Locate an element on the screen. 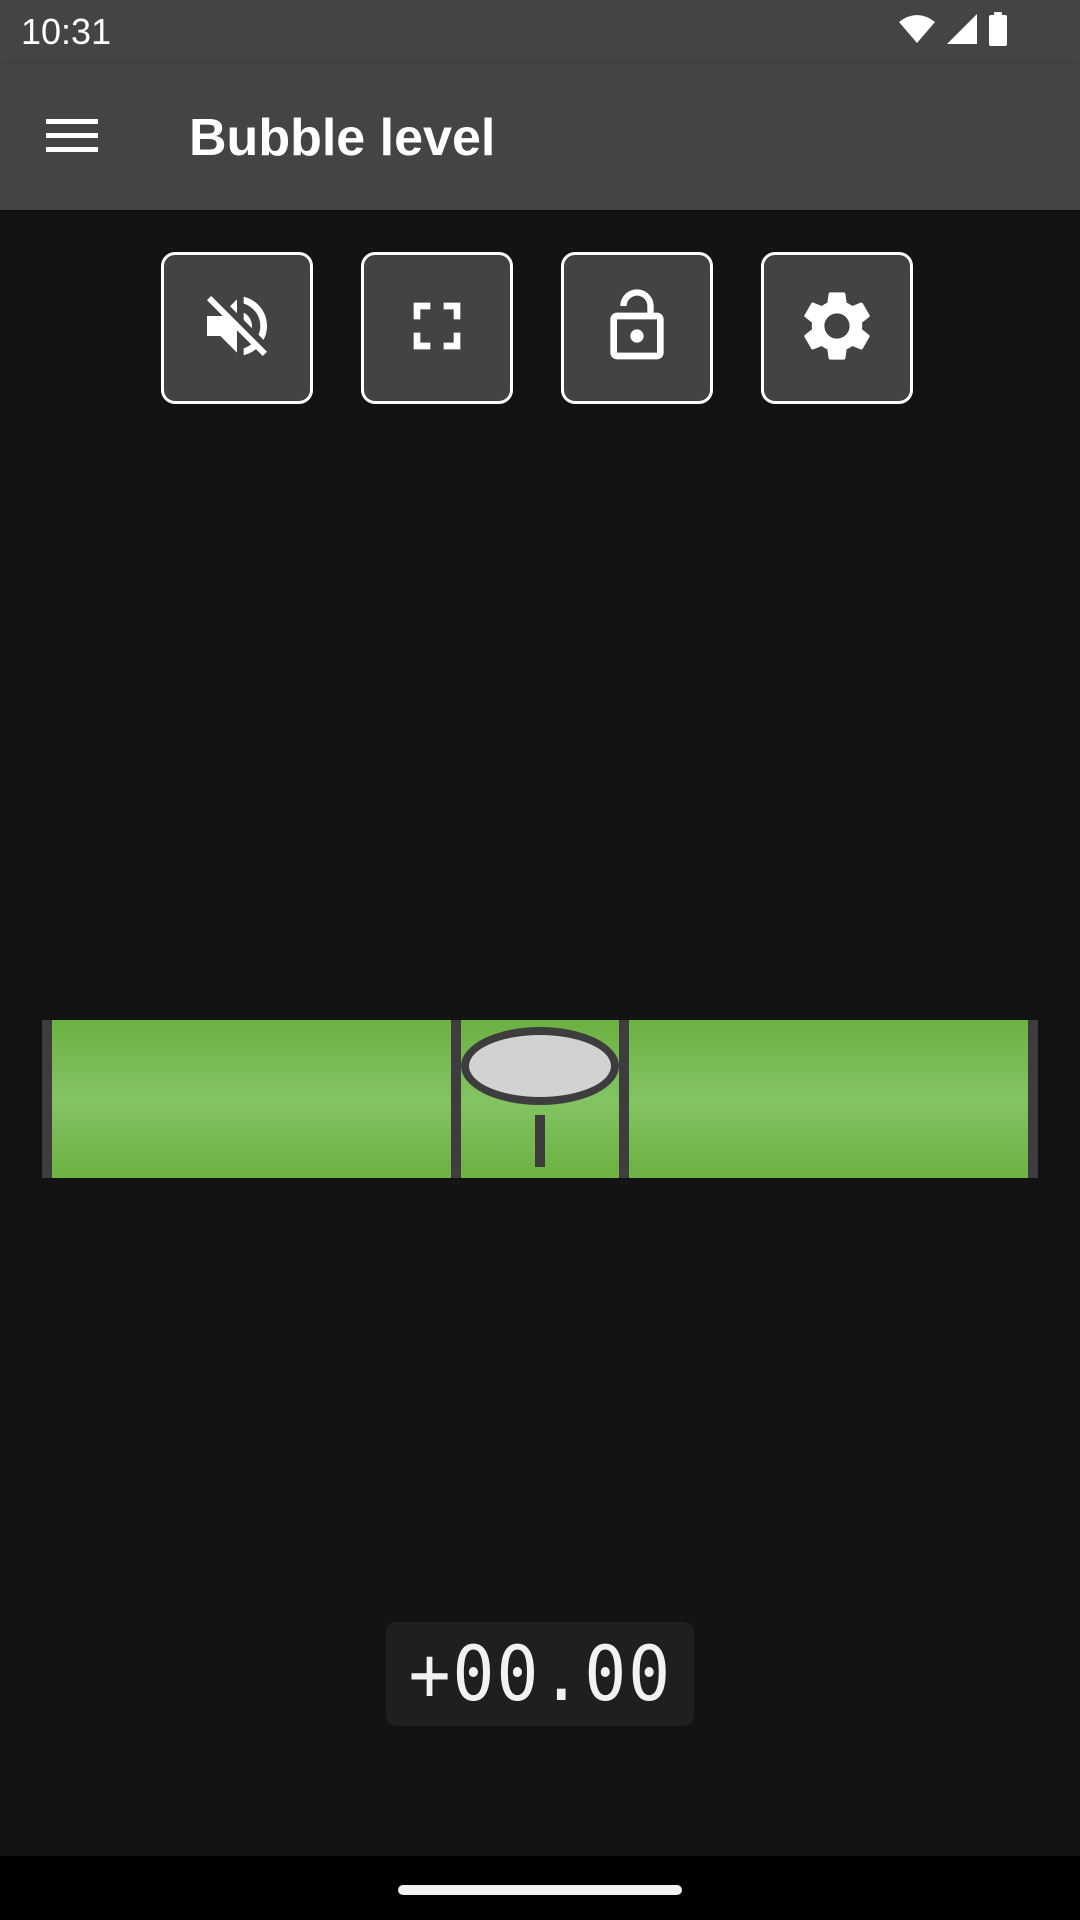 The width and height of the screenshot is (1080, 1920). sound-toggle-button is located at coordinates (237, 328).